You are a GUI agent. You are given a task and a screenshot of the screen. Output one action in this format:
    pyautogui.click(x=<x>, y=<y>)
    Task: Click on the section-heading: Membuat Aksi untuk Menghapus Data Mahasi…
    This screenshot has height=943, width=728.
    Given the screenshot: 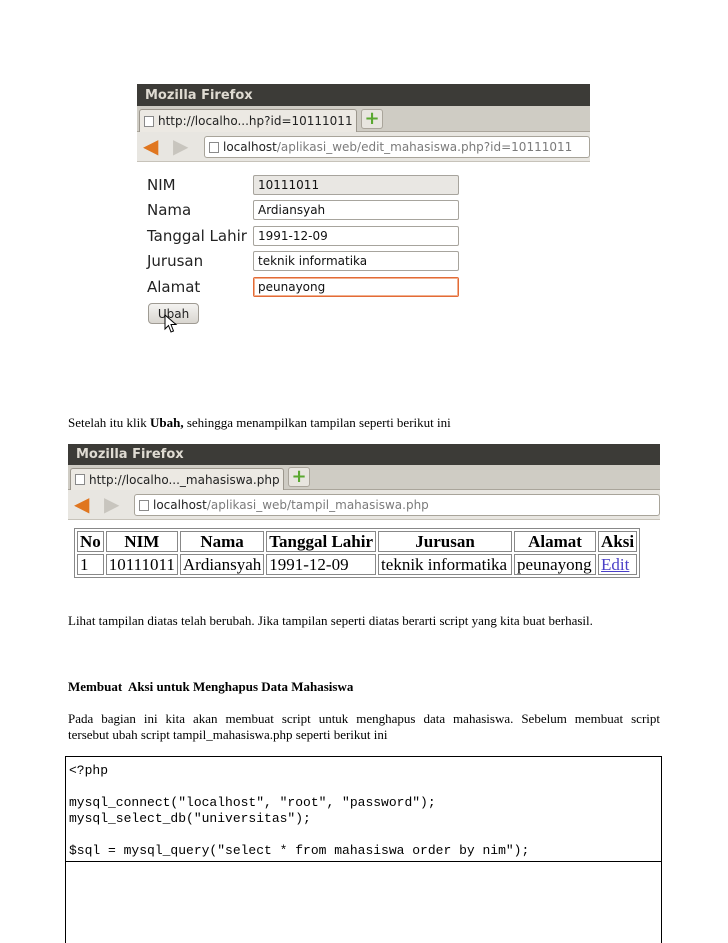 What is the action you would take?
    pyautogui.click(x=211, y=686)
    